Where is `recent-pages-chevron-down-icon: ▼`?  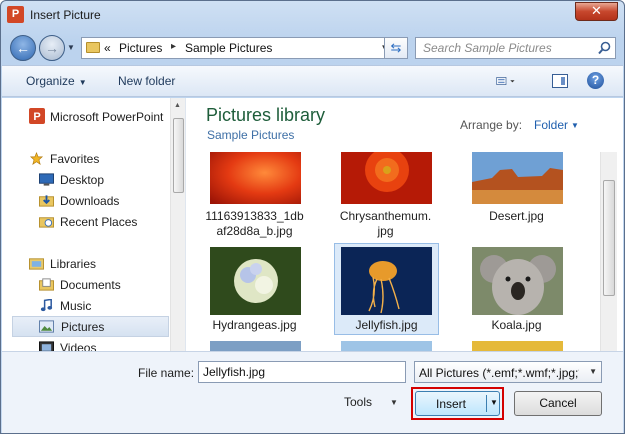 recent-pages-chevron-down-icon: ▼ is located at coordinates (71, 47).